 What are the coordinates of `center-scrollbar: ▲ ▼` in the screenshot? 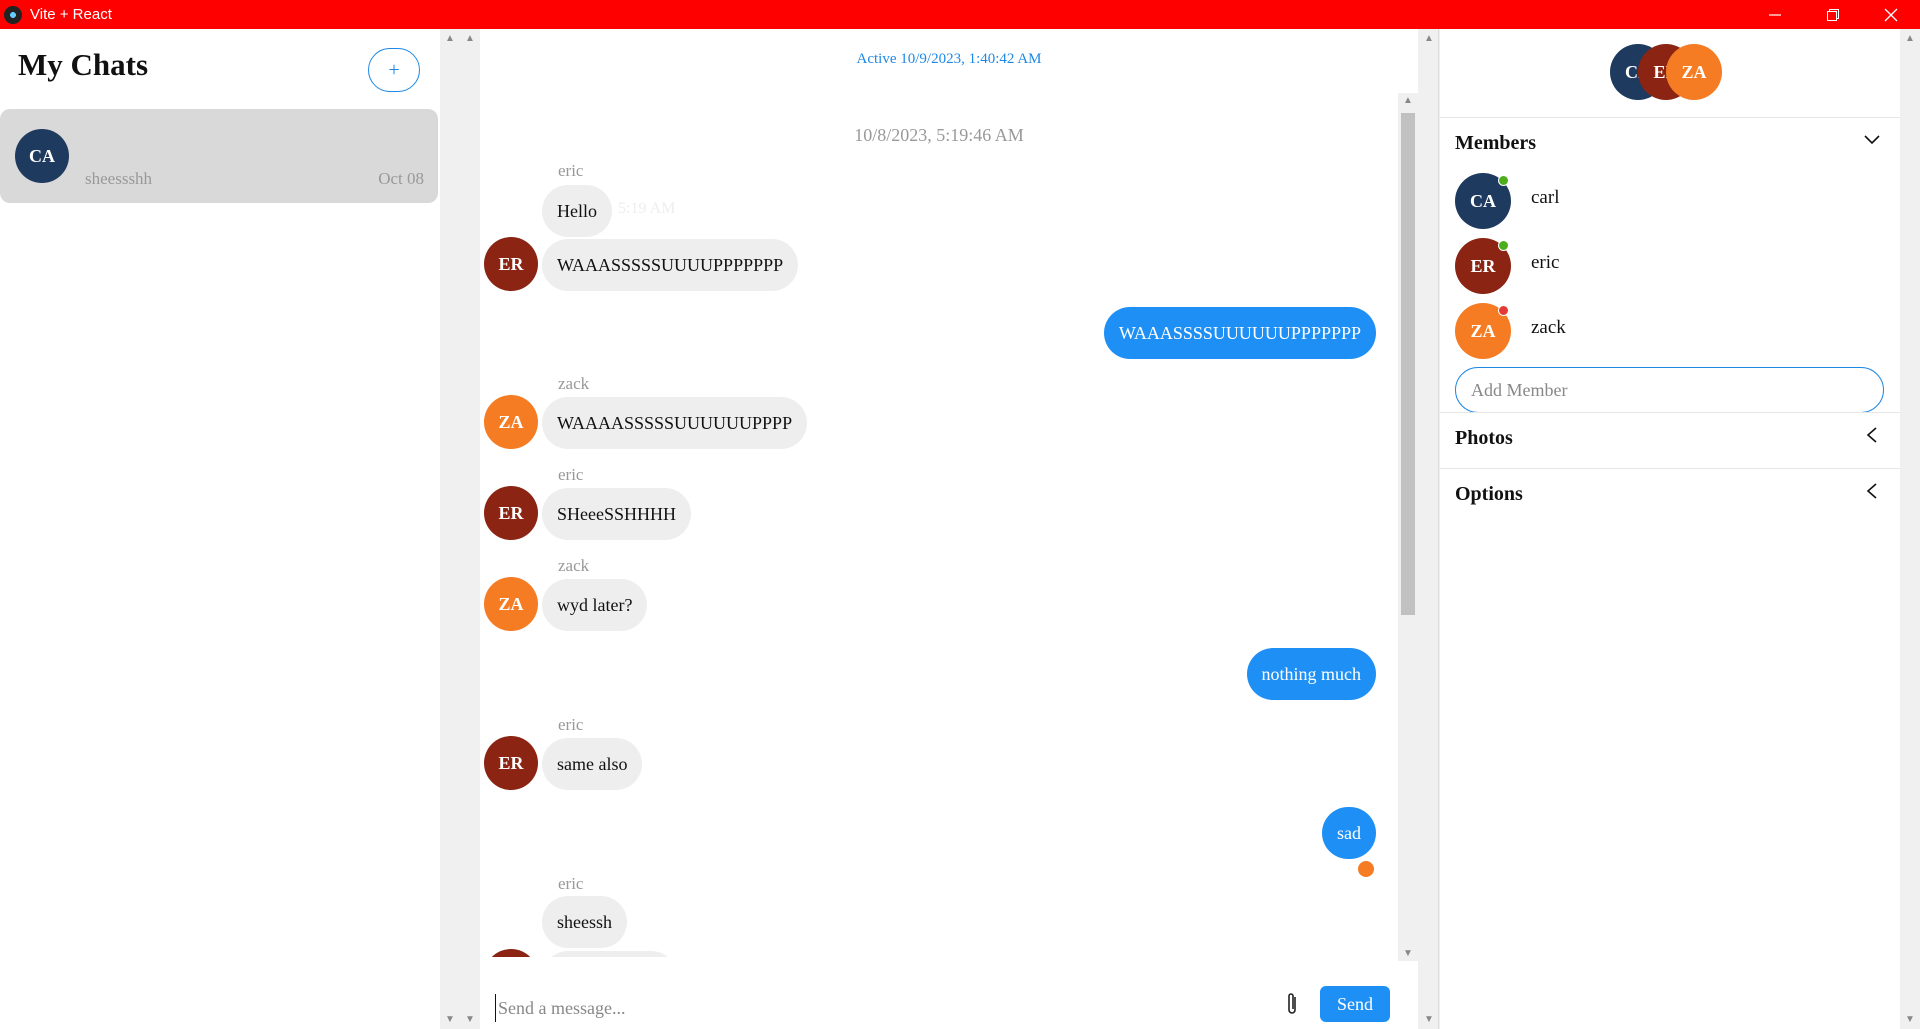 It's located at (1429, 529).